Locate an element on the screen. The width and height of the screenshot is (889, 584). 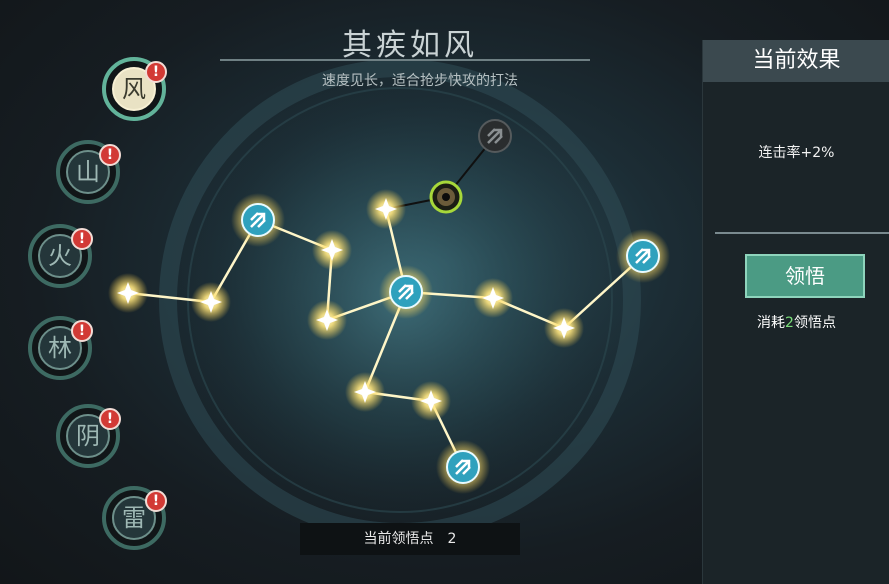
tab-lin: 林 ! is located at coordinates (60, 348).